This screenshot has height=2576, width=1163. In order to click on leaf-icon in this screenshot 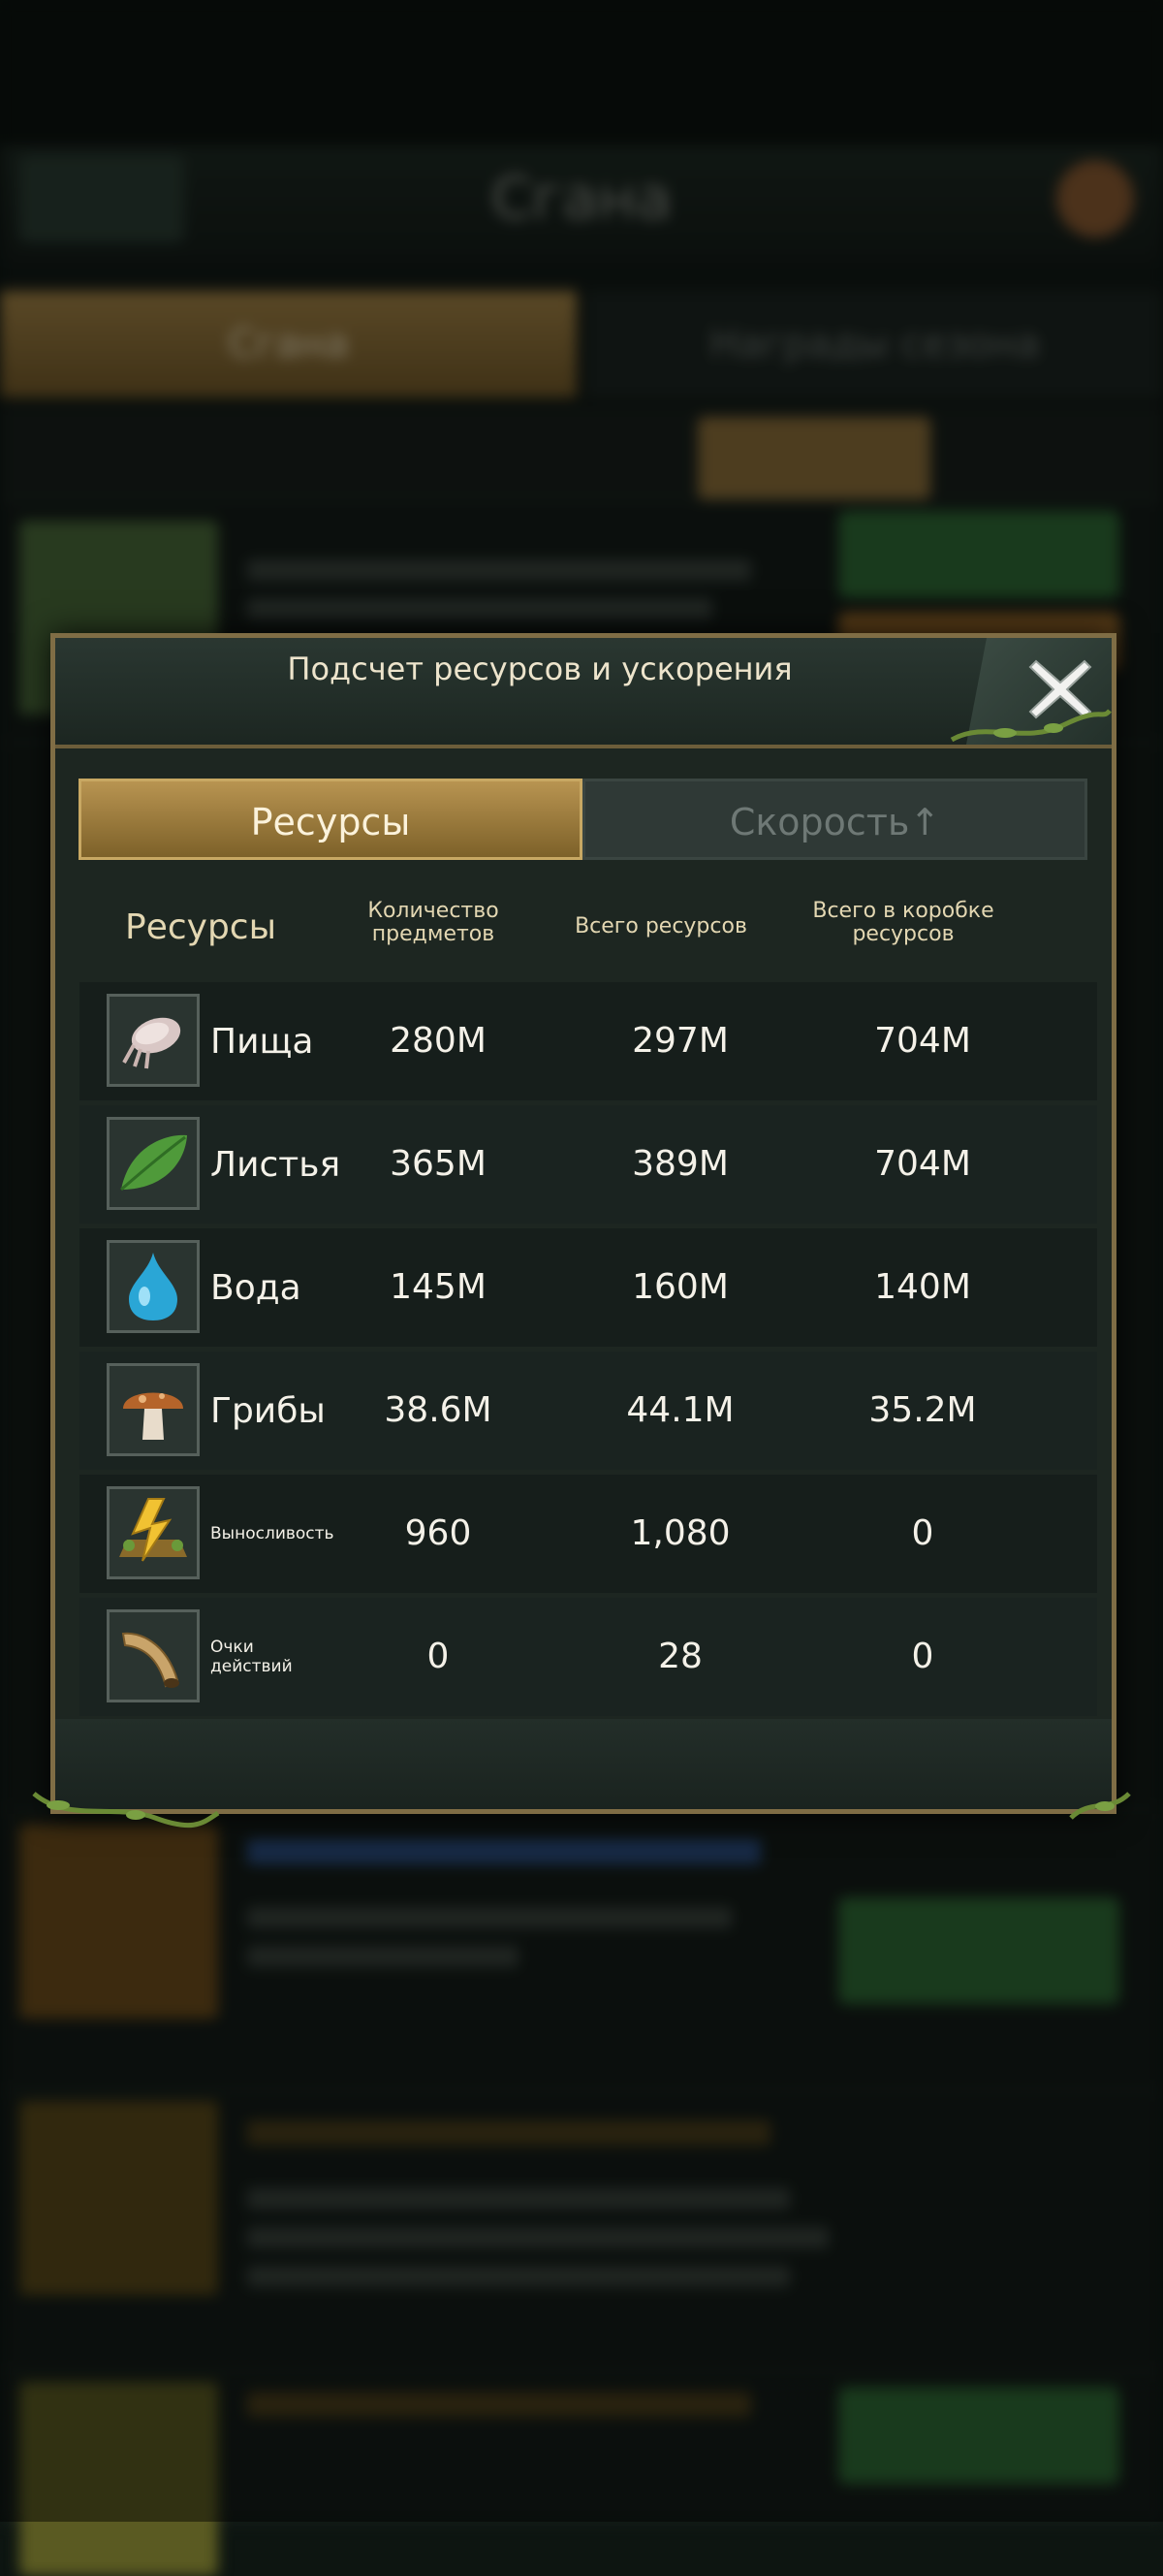, I will do `click(153, 1163)`.